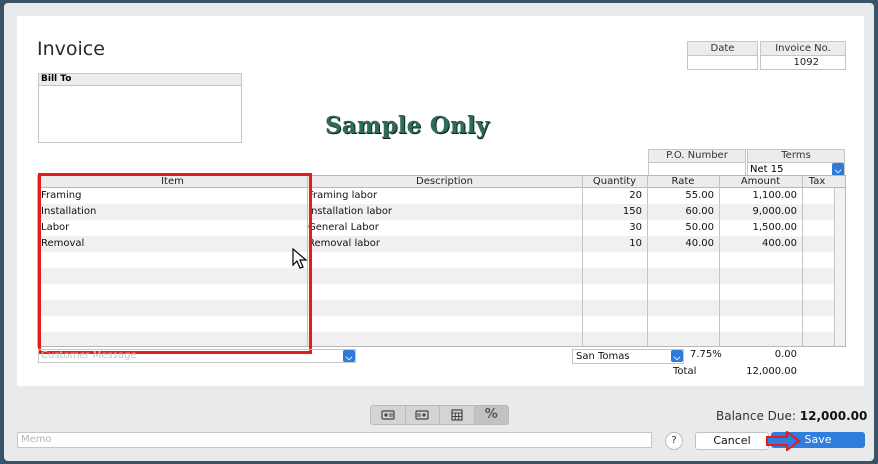 Image resolution: width=878 pixels, height=464 pixels. Describe the element at coordinates (612, 196) in the screenshot. I see `cell-quantity: 20` at that location.